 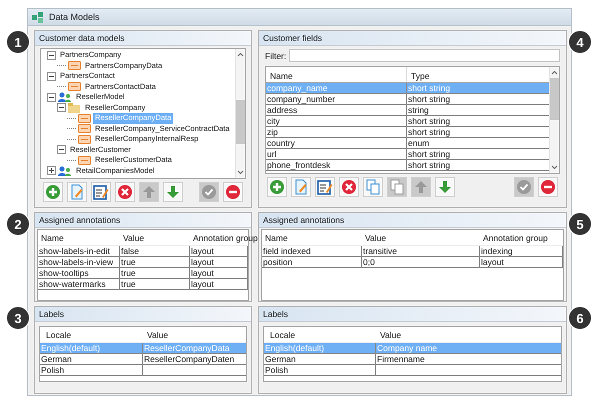 I want to click on delete-icon, so click(x=349, y=187).